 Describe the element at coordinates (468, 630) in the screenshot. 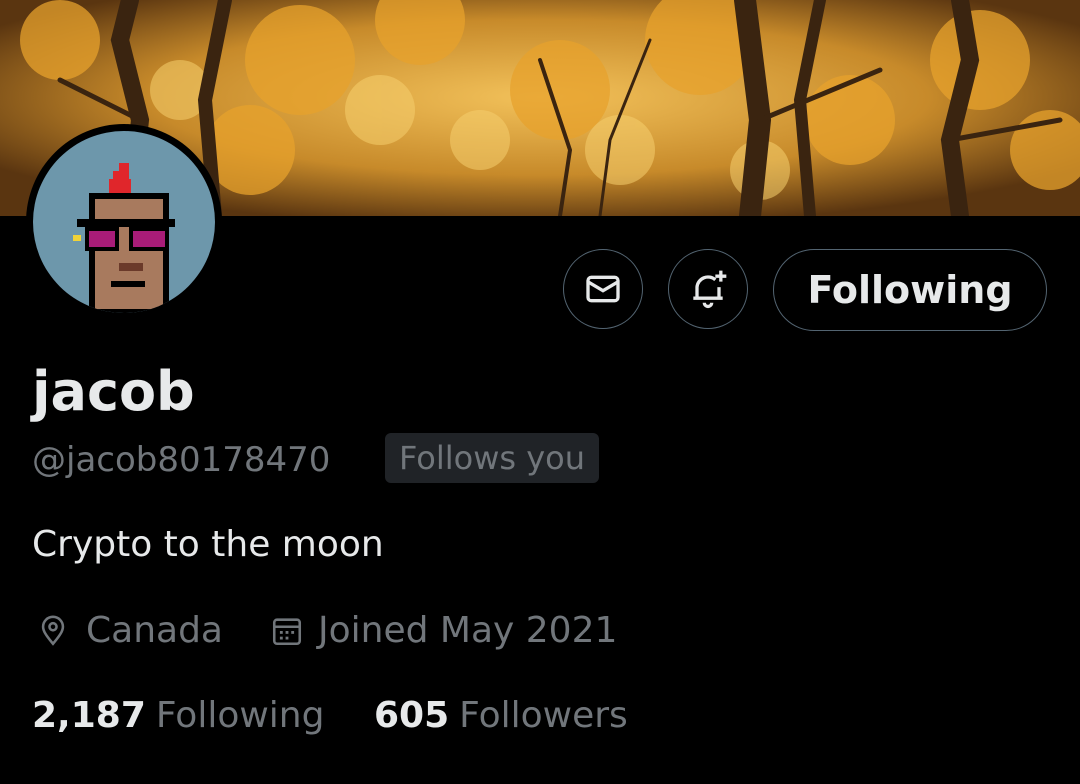

I see `join-date-text: Joined May 2021` at that location.